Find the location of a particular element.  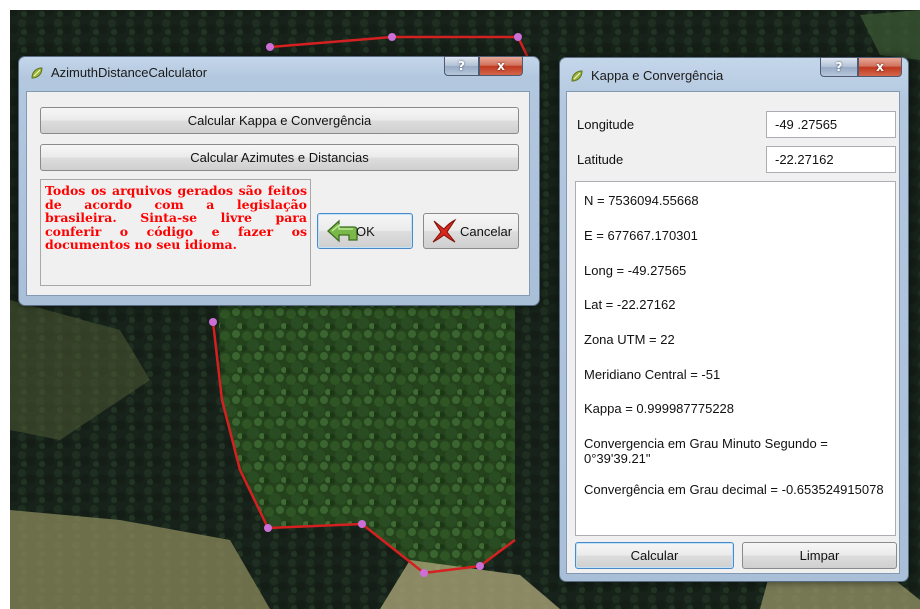

calcular-azimutes-button: Calcular Azimutes e Distancias is located at coordinates (279, 157).